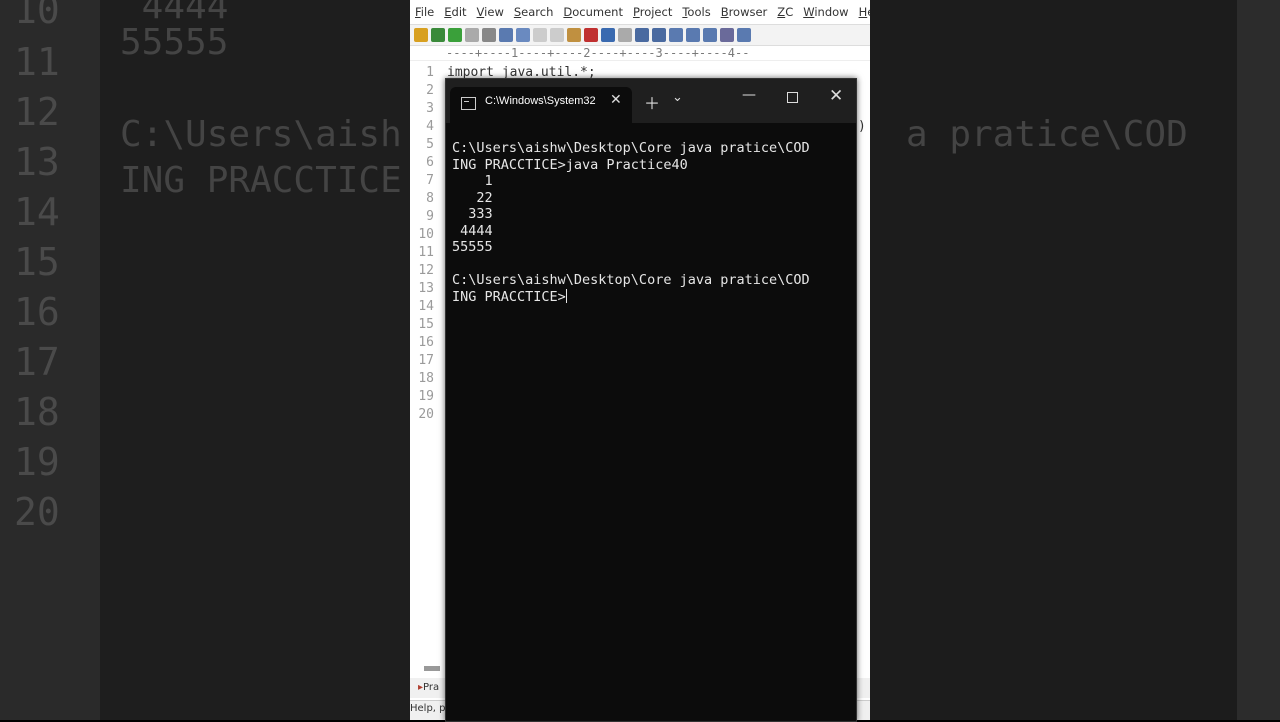 This screenshot has height=722, width=1280. What do you see at coordinates (862, 12) in the screenshot?
I see `menu-help: Help` at bounding box center [862, 12].